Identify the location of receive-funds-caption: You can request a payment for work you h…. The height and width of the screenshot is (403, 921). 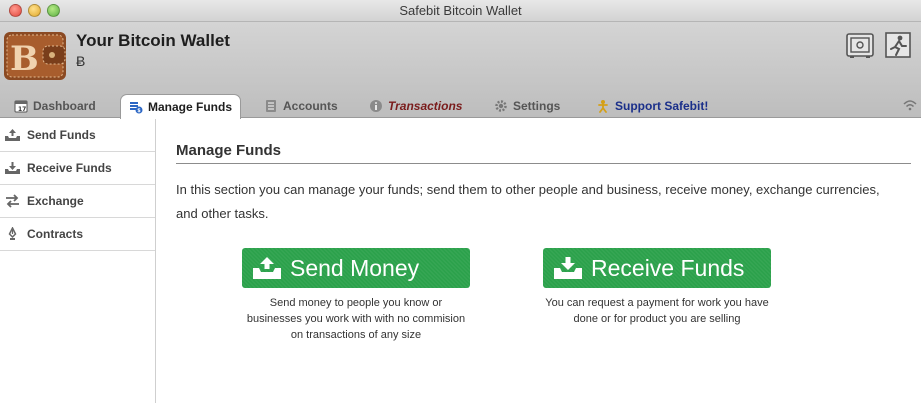
(657, 311).